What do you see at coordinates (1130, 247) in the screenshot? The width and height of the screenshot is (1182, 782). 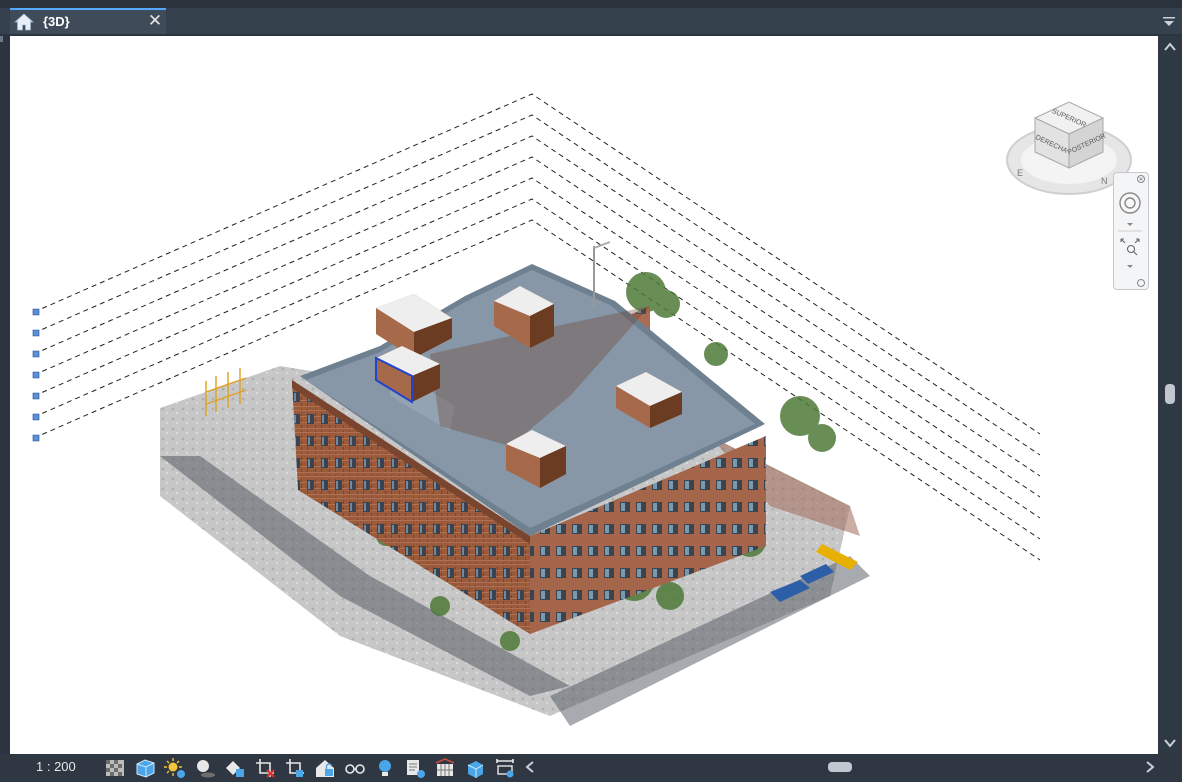 I see `zoom-extents-icon` at bounding box center [1130, 247].